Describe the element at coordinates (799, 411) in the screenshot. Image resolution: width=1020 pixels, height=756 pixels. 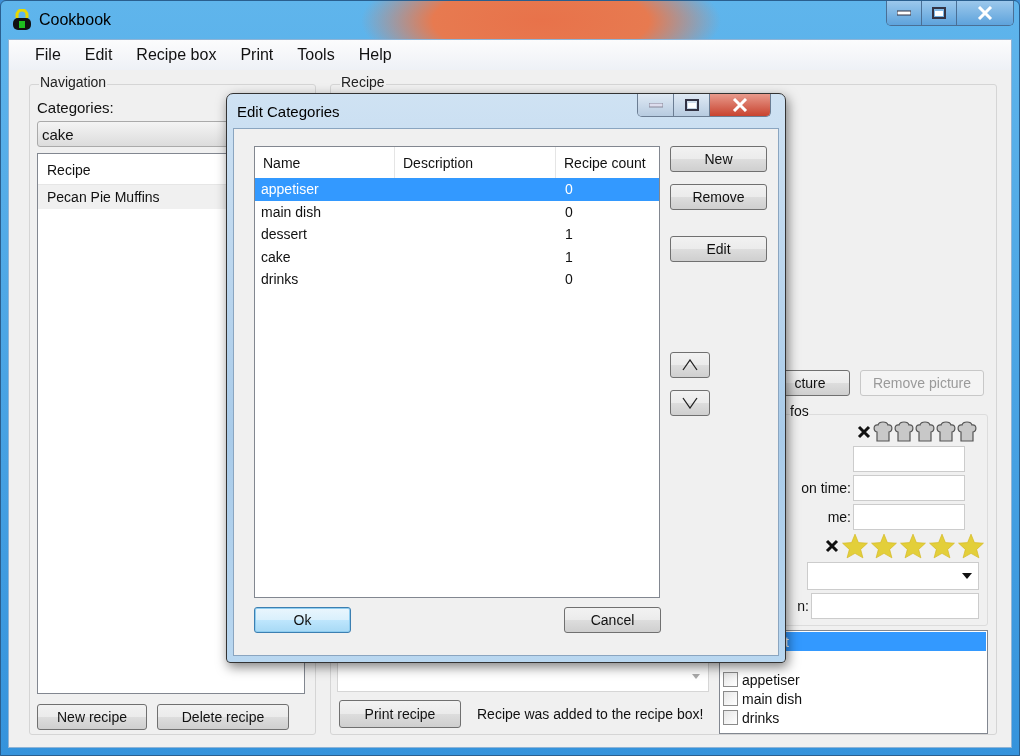
I see `group-title: fos` at that location.